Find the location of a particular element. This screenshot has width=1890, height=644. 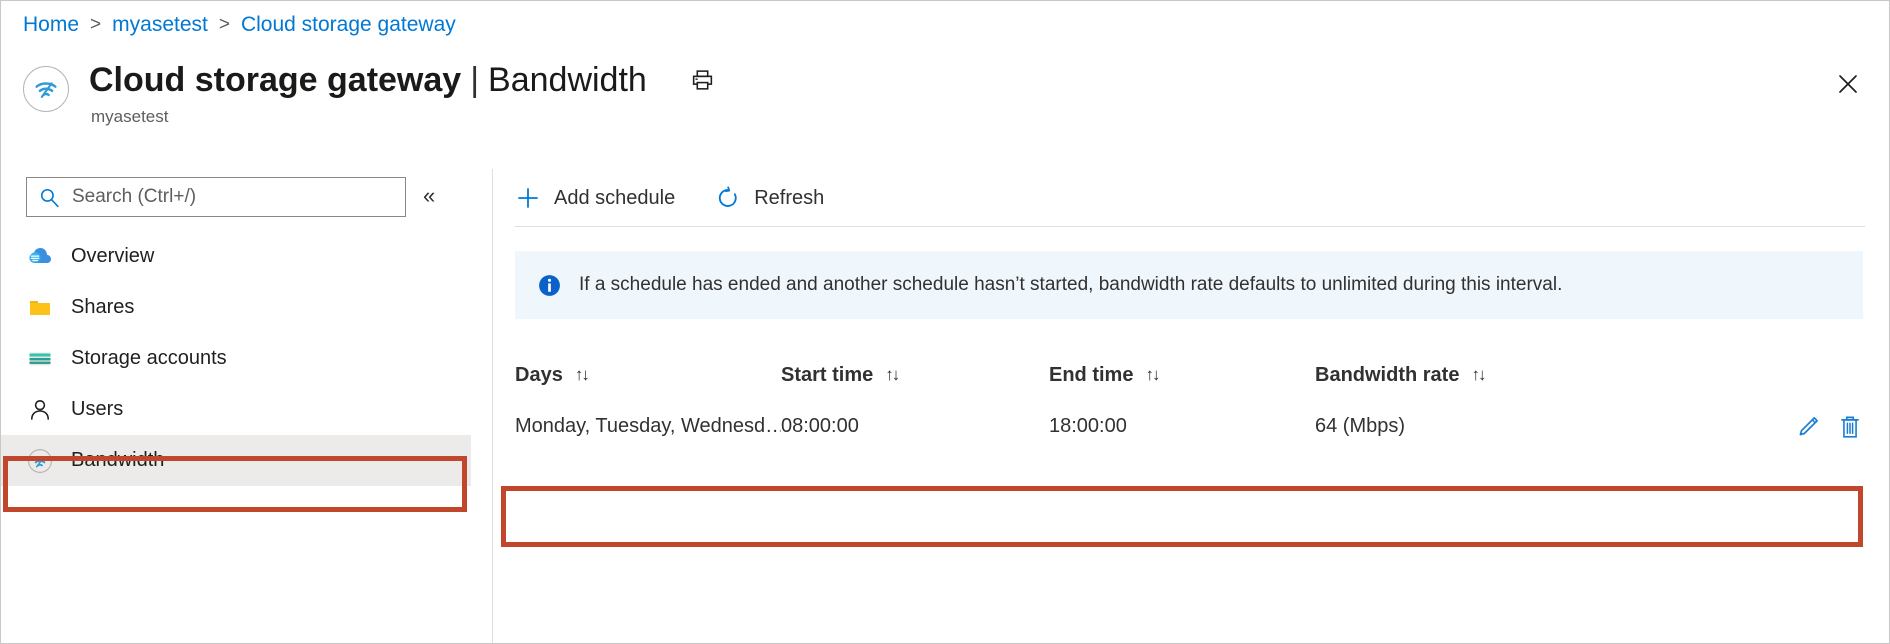

page-title-sub: Bandwidth is located at coordinates (567, 80).